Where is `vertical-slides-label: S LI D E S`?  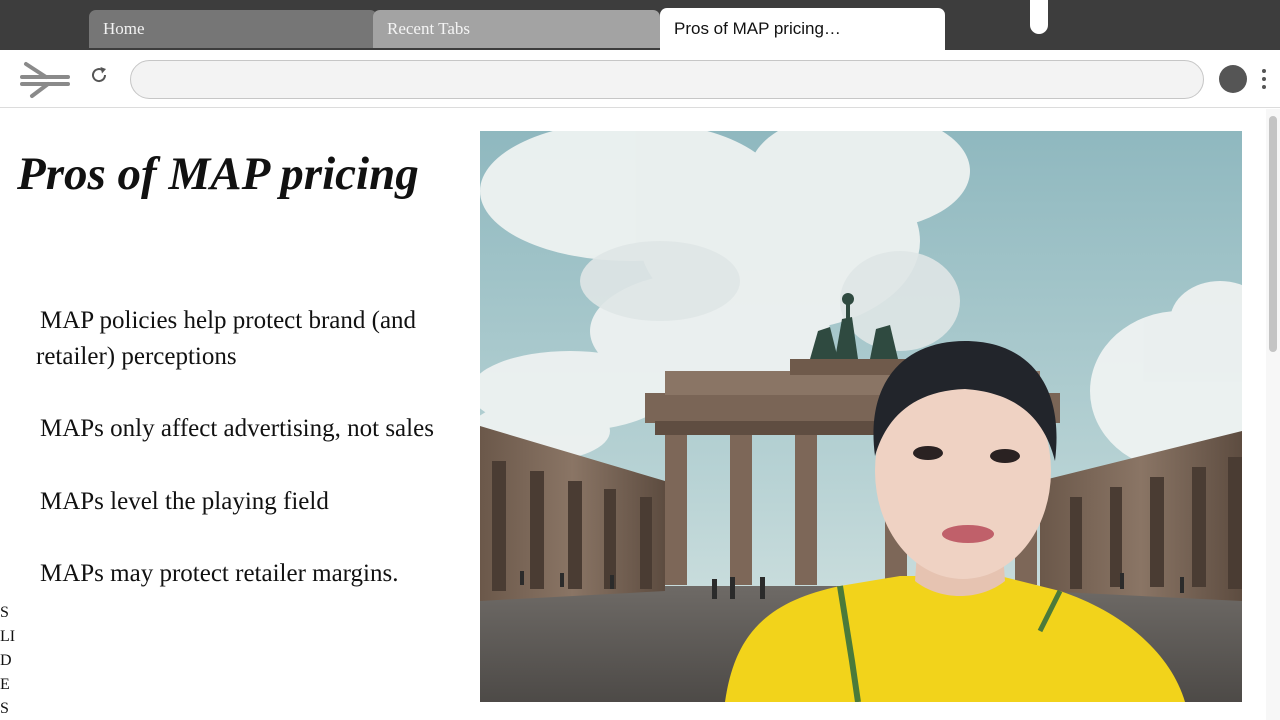
vertical-slides-label: S LI D E S is located at coordinates (9, 660).